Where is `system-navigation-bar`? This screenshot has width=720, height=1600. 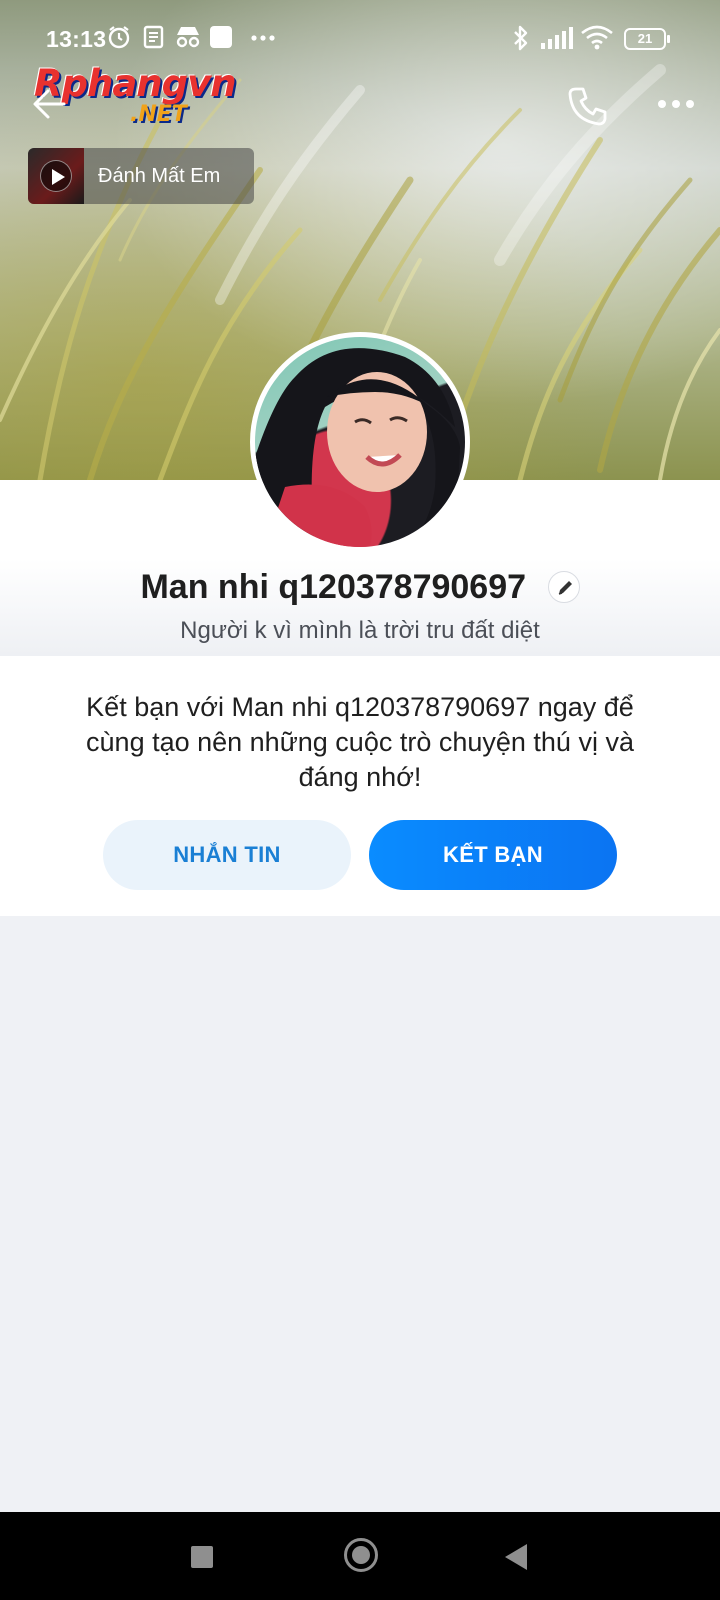 system-navigation-bar is located at coordinates (360, 1556).